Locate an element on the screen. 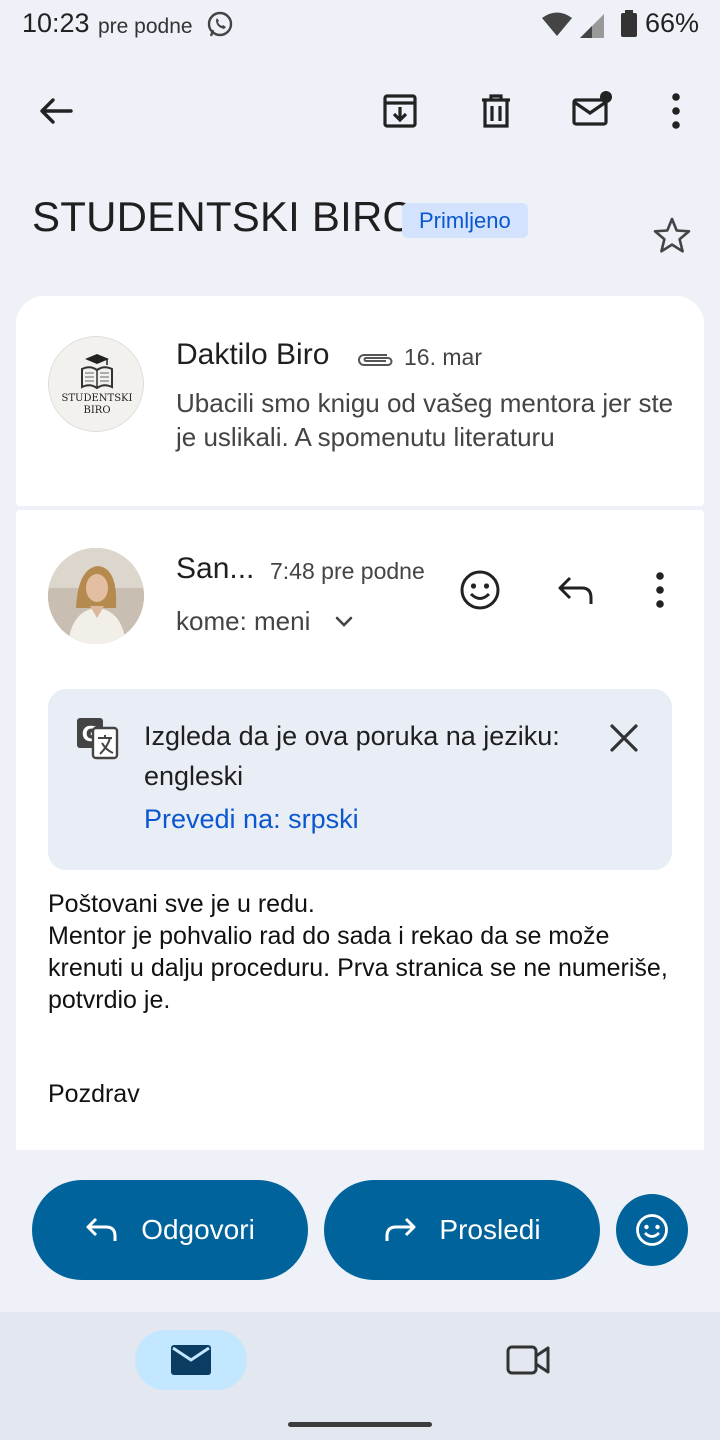 Image resolution: width=720 pixels, height=1440 pixels. bottom-navigation is located at coordinates (360, 1376).